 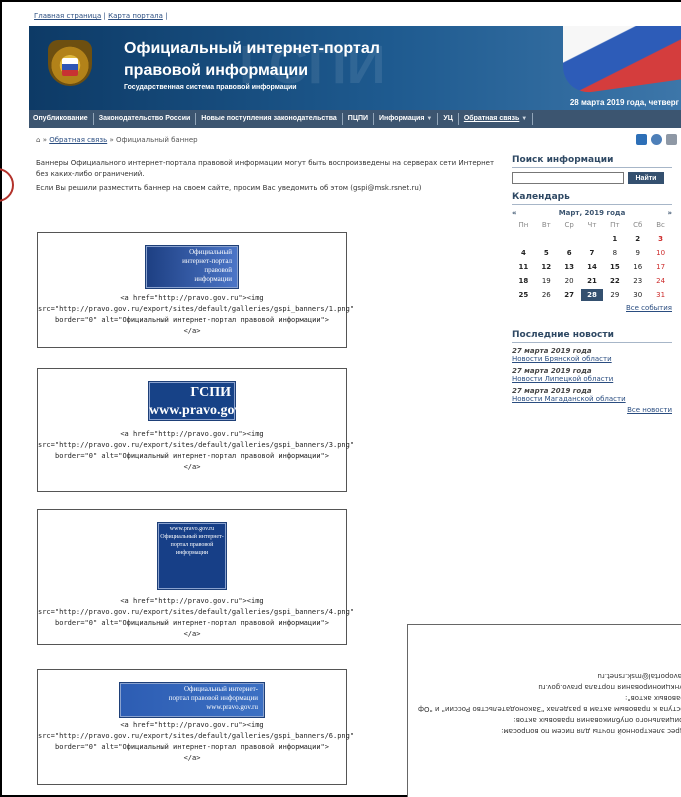 I want to click on nav-publication: Опубликование, so click(x=61, y=119).